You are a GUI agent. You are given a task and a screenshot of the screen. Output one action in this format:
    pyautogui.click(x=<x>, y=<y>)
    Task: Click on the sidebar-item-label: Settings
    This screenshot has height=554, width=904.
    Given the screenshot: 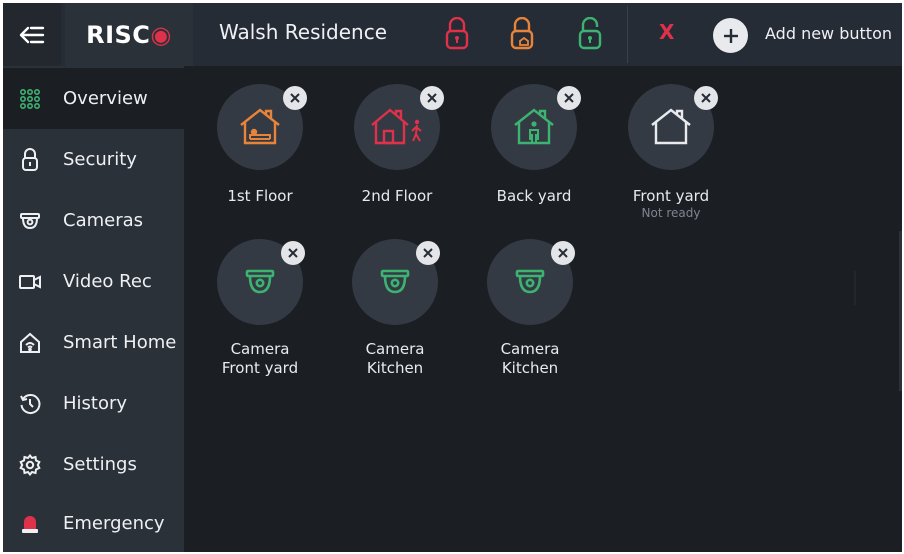 What is the action you would take?
    pyautogui.click(x=100, y=464)
    